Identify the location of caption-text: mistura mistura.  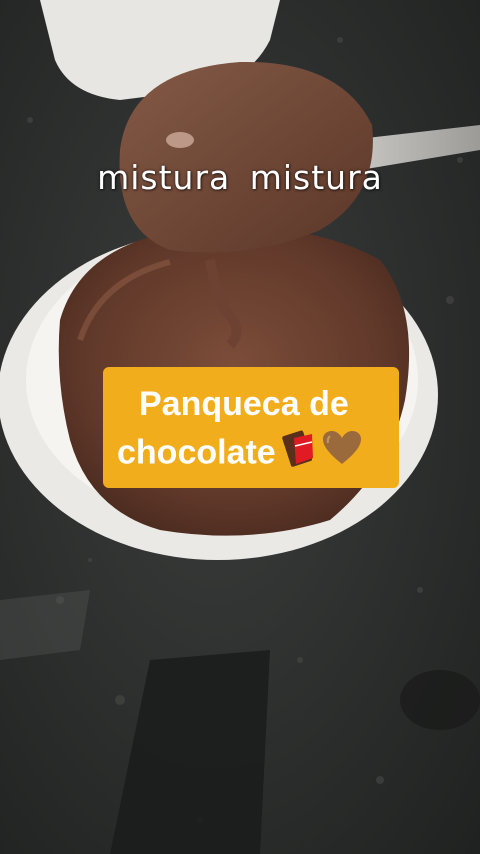
(240, 177).